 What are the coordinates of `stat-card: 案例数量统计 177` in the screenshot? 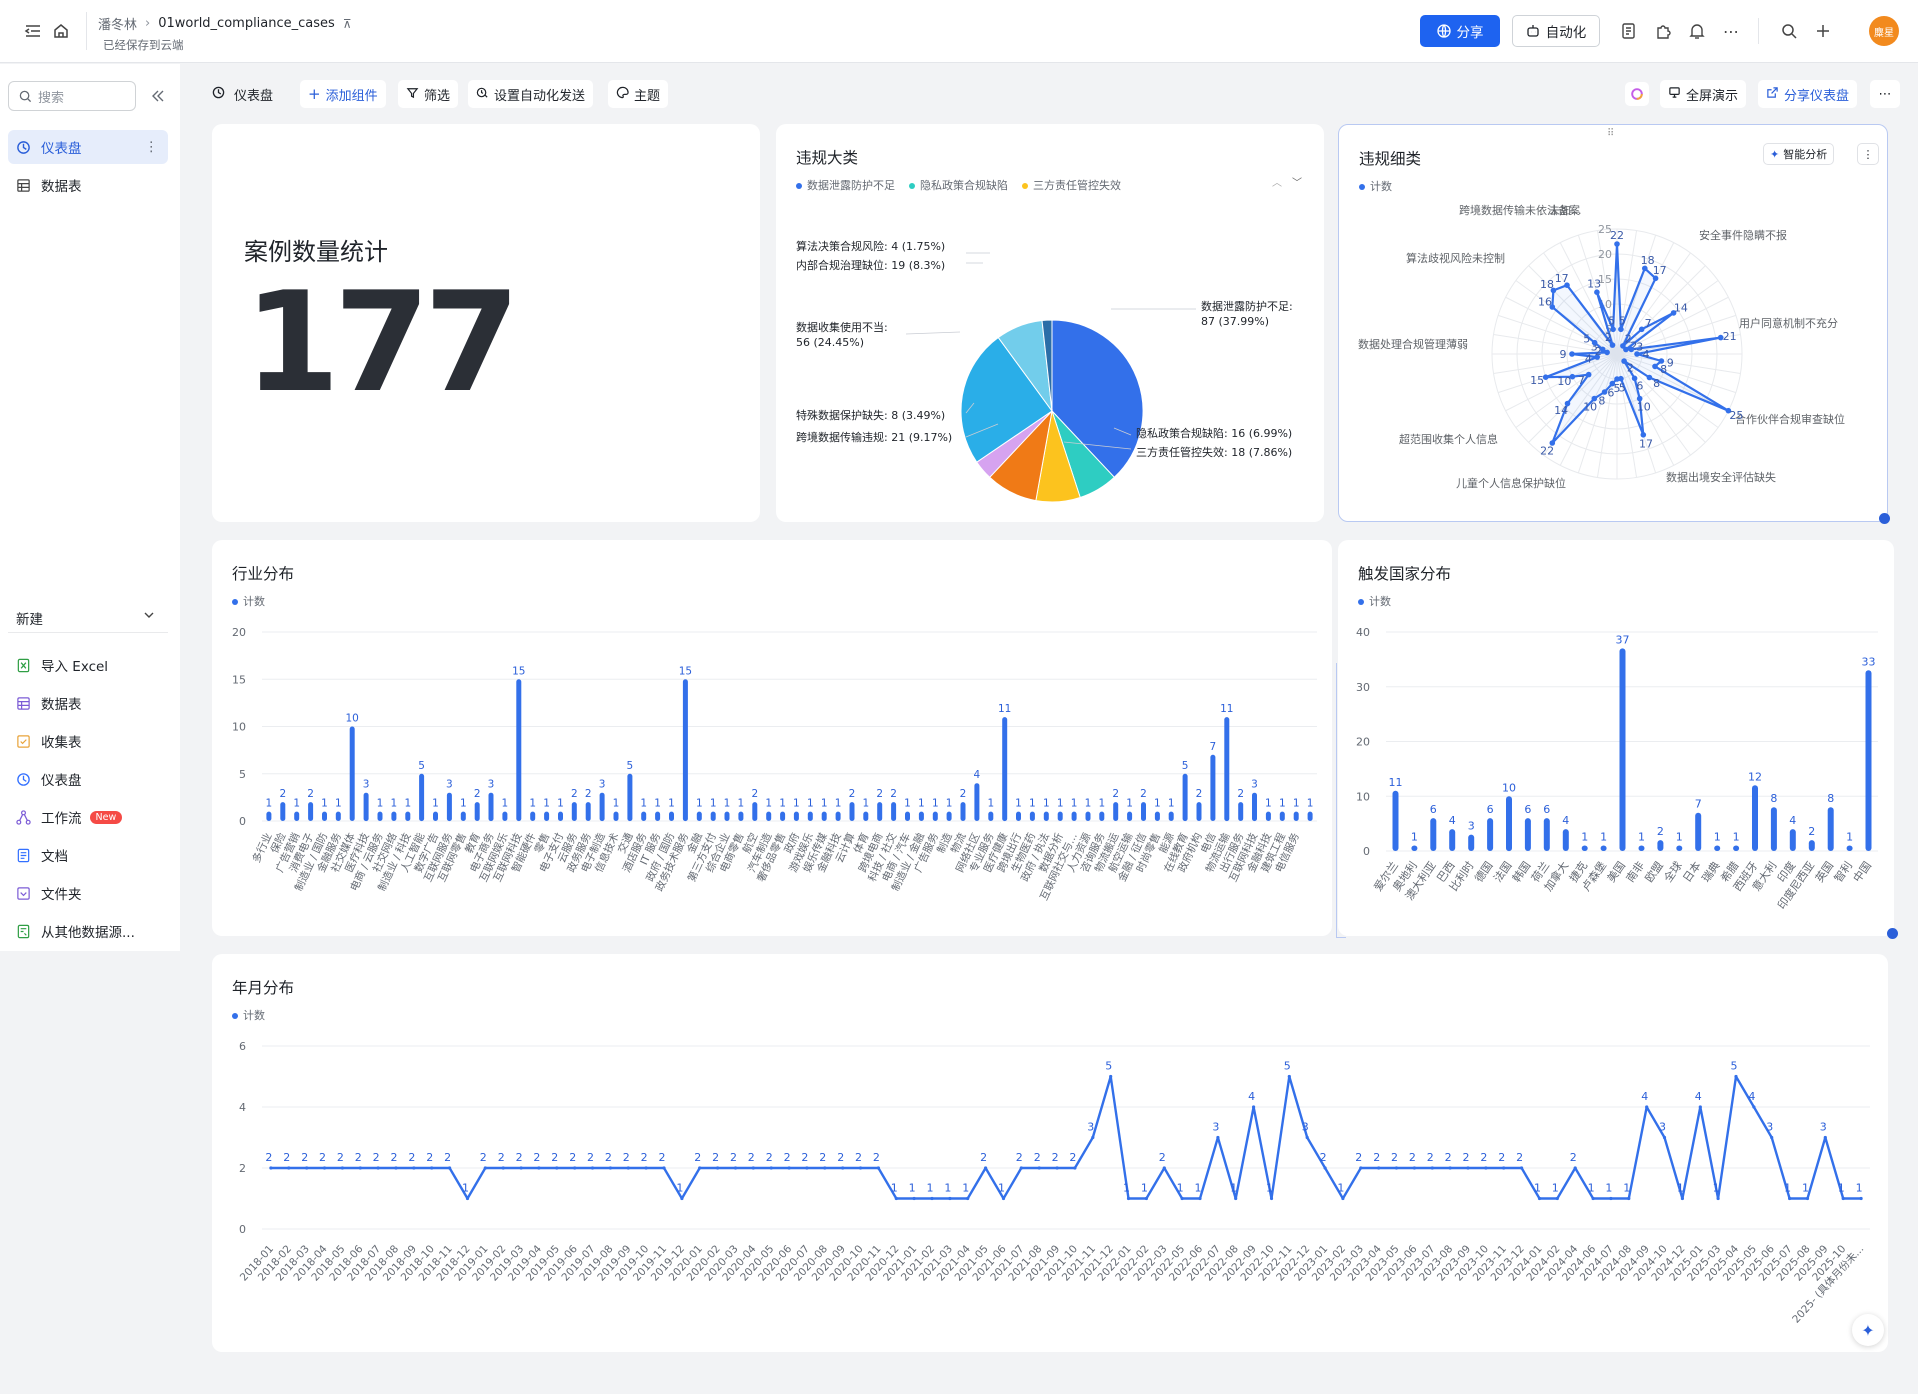 It's located at (486, 323).